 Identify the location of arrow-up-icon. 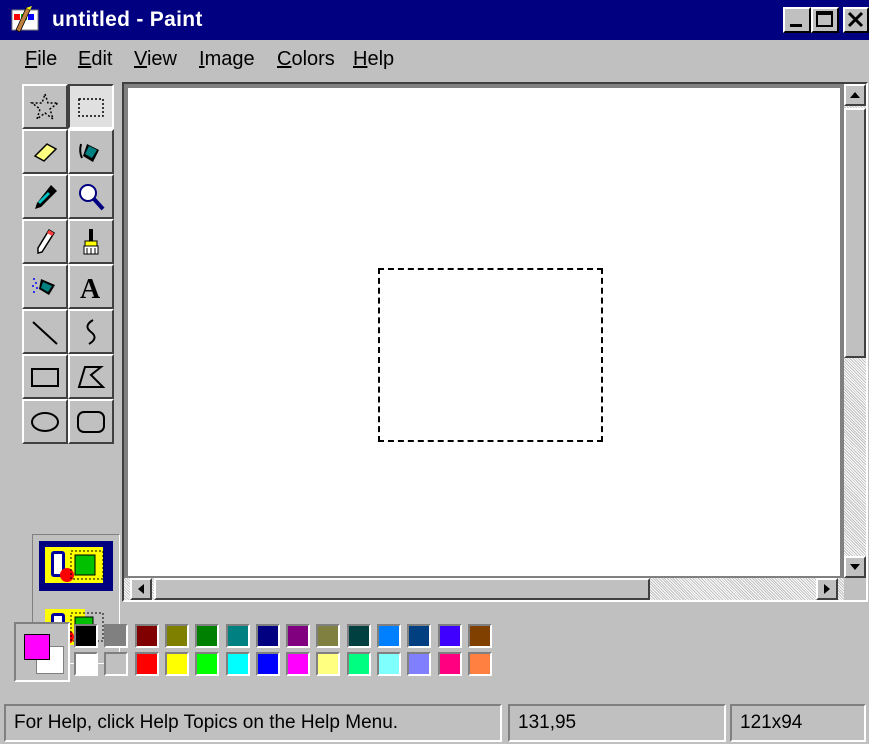
(855, 95).